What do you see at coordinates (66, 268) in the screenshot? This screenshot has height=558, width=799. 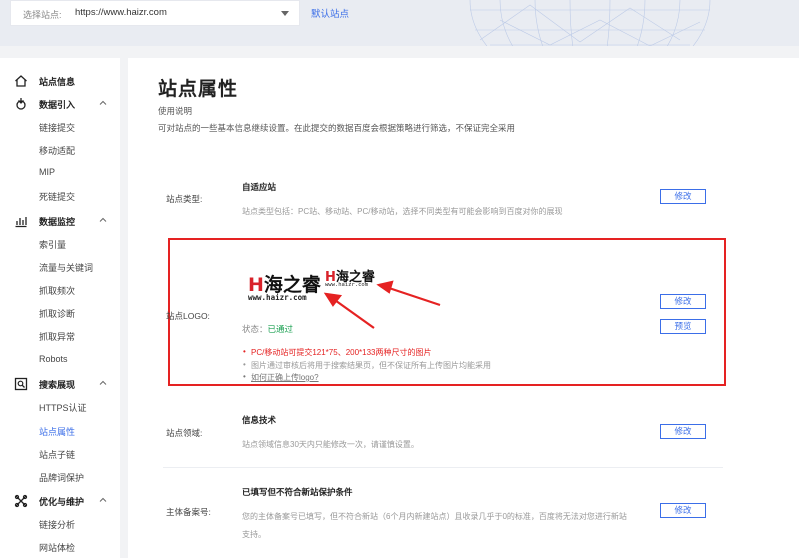 I see `sidebar-item-label: 流量与关键词` at bounding box center [66, 268].